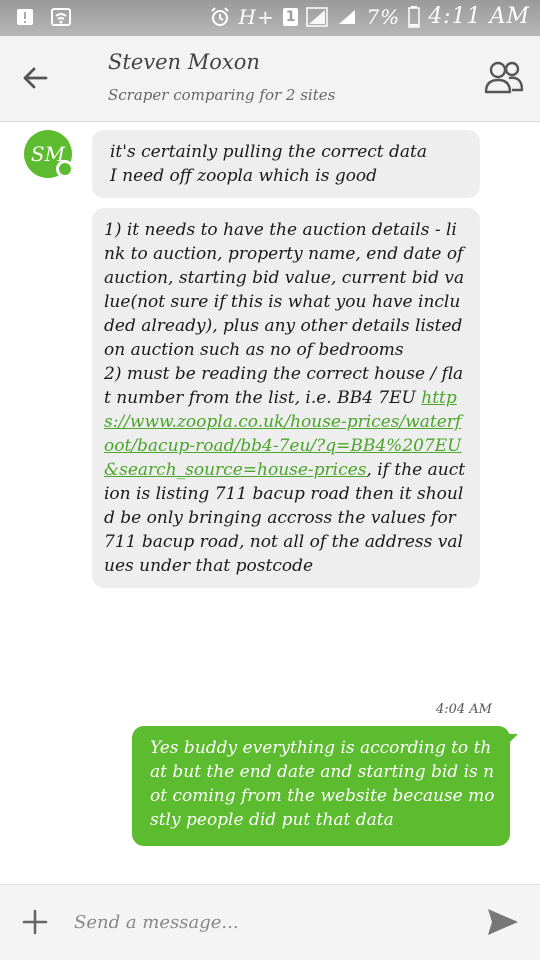 Image resolution: width=540 pixels, height=960 pixels. I want to click on signal-2-icon, so click(347, 16).